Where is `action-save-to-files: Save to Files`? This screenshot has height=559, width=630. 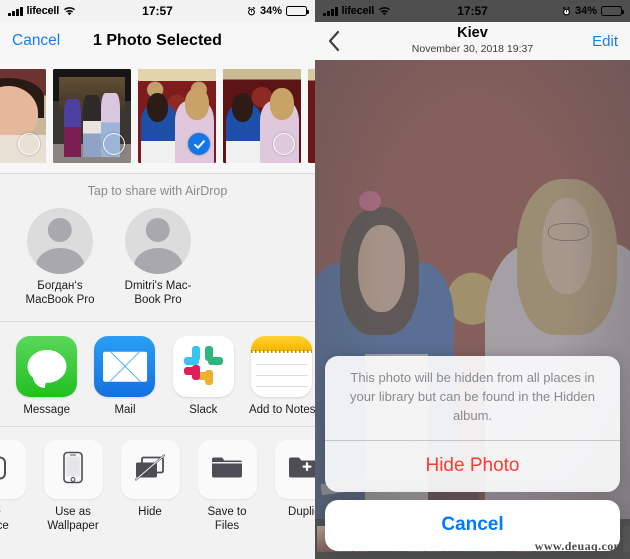
action-save-to-files: Save to Files is located at coordinates (227, 486).